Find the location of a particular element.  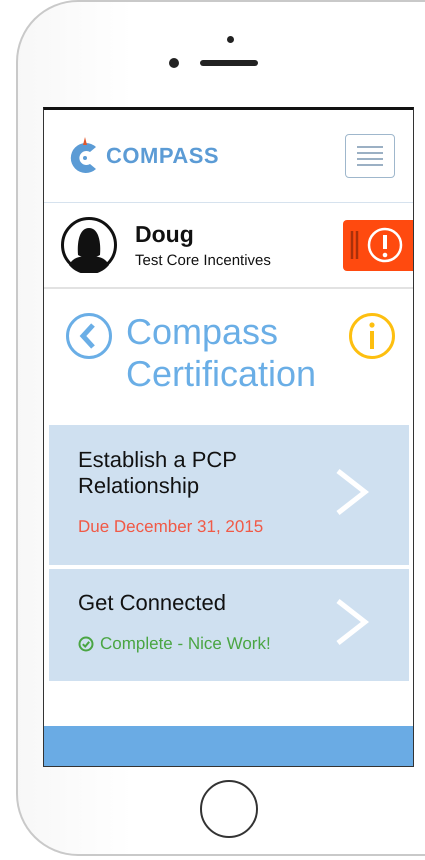

logo-text: COMPASS is located at coordinates (163, 156).